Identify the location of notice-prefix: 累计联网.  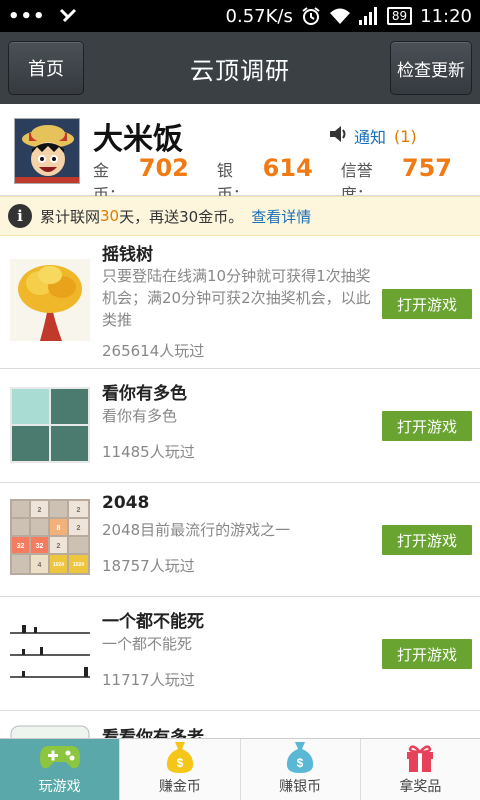
(70, 216).